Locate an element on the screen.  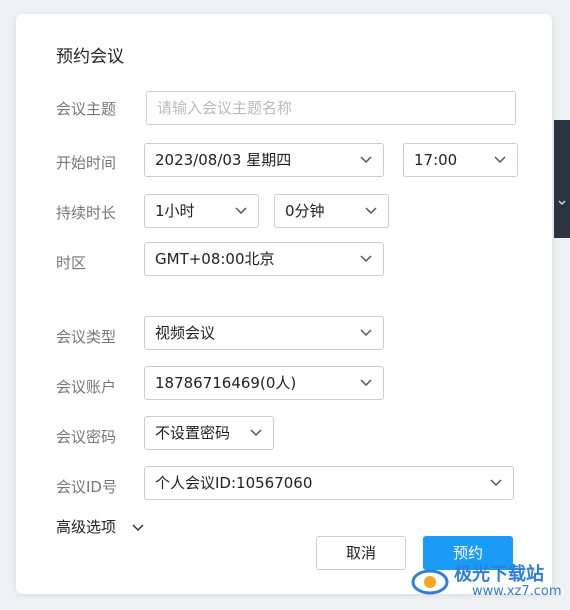
timezone-label: 时区 is located at coordinates (71, 263).